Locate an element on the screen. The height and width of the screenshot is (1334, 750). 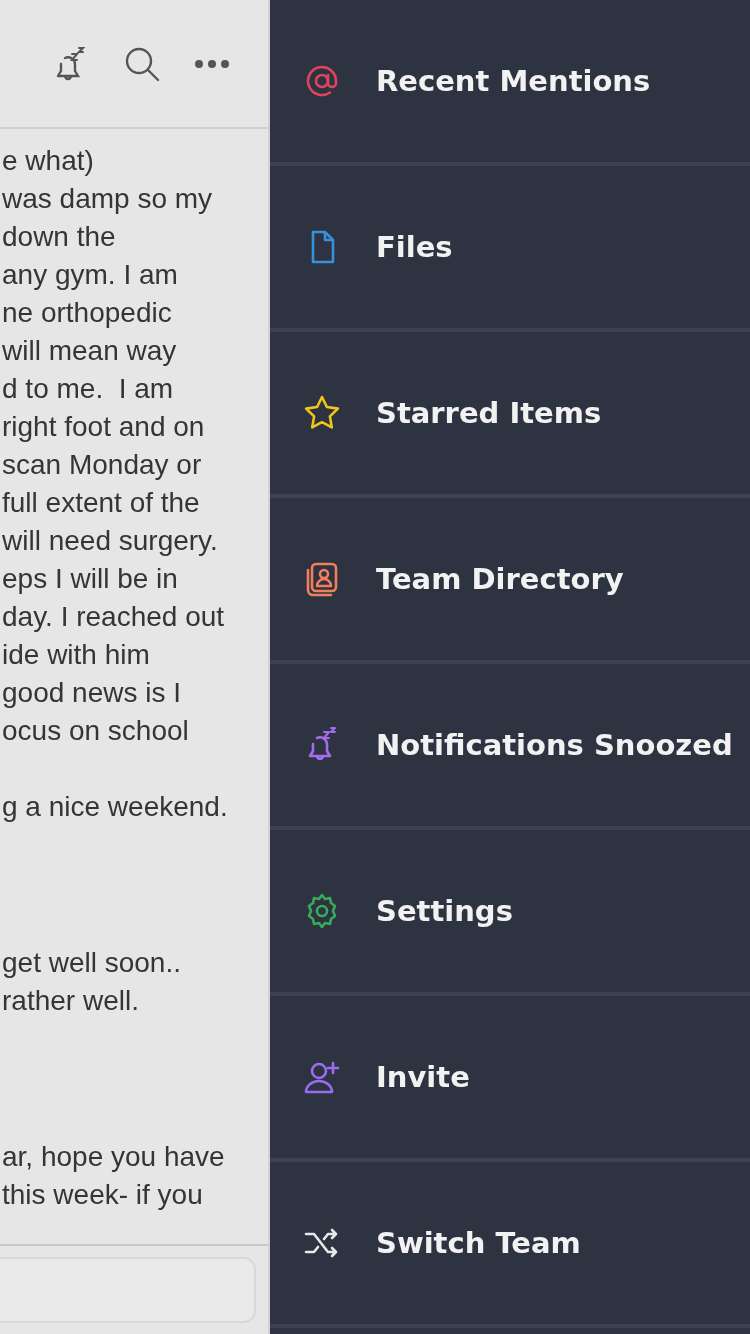
menu-item: Invite is located at coordinates (510, 1079).